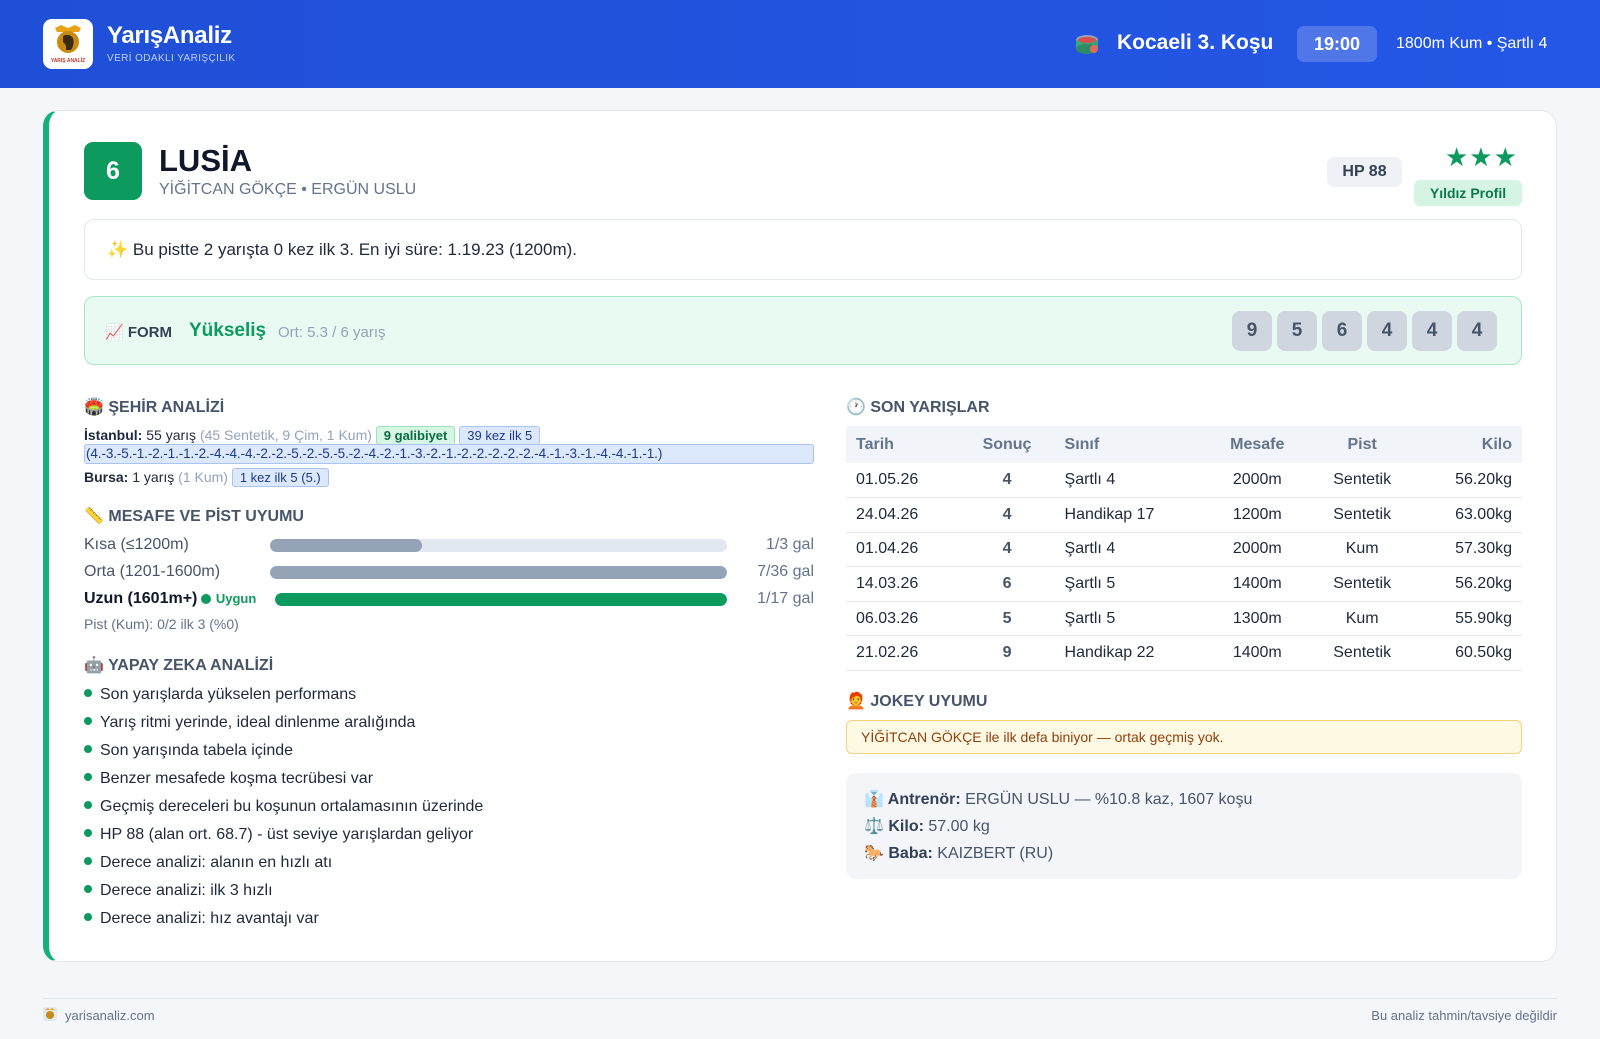 The image size is (1600, 1039). I want to click on race-time: 19:00, so click(1337, 44).